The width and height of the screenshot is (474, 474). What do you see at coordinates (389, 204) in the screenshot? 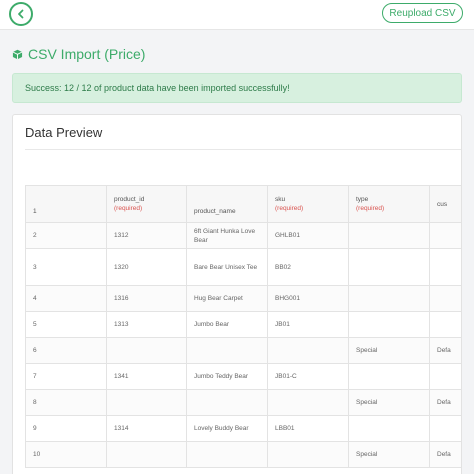
I see `column-header-type: type (required)` at bounding box center [389, 204].